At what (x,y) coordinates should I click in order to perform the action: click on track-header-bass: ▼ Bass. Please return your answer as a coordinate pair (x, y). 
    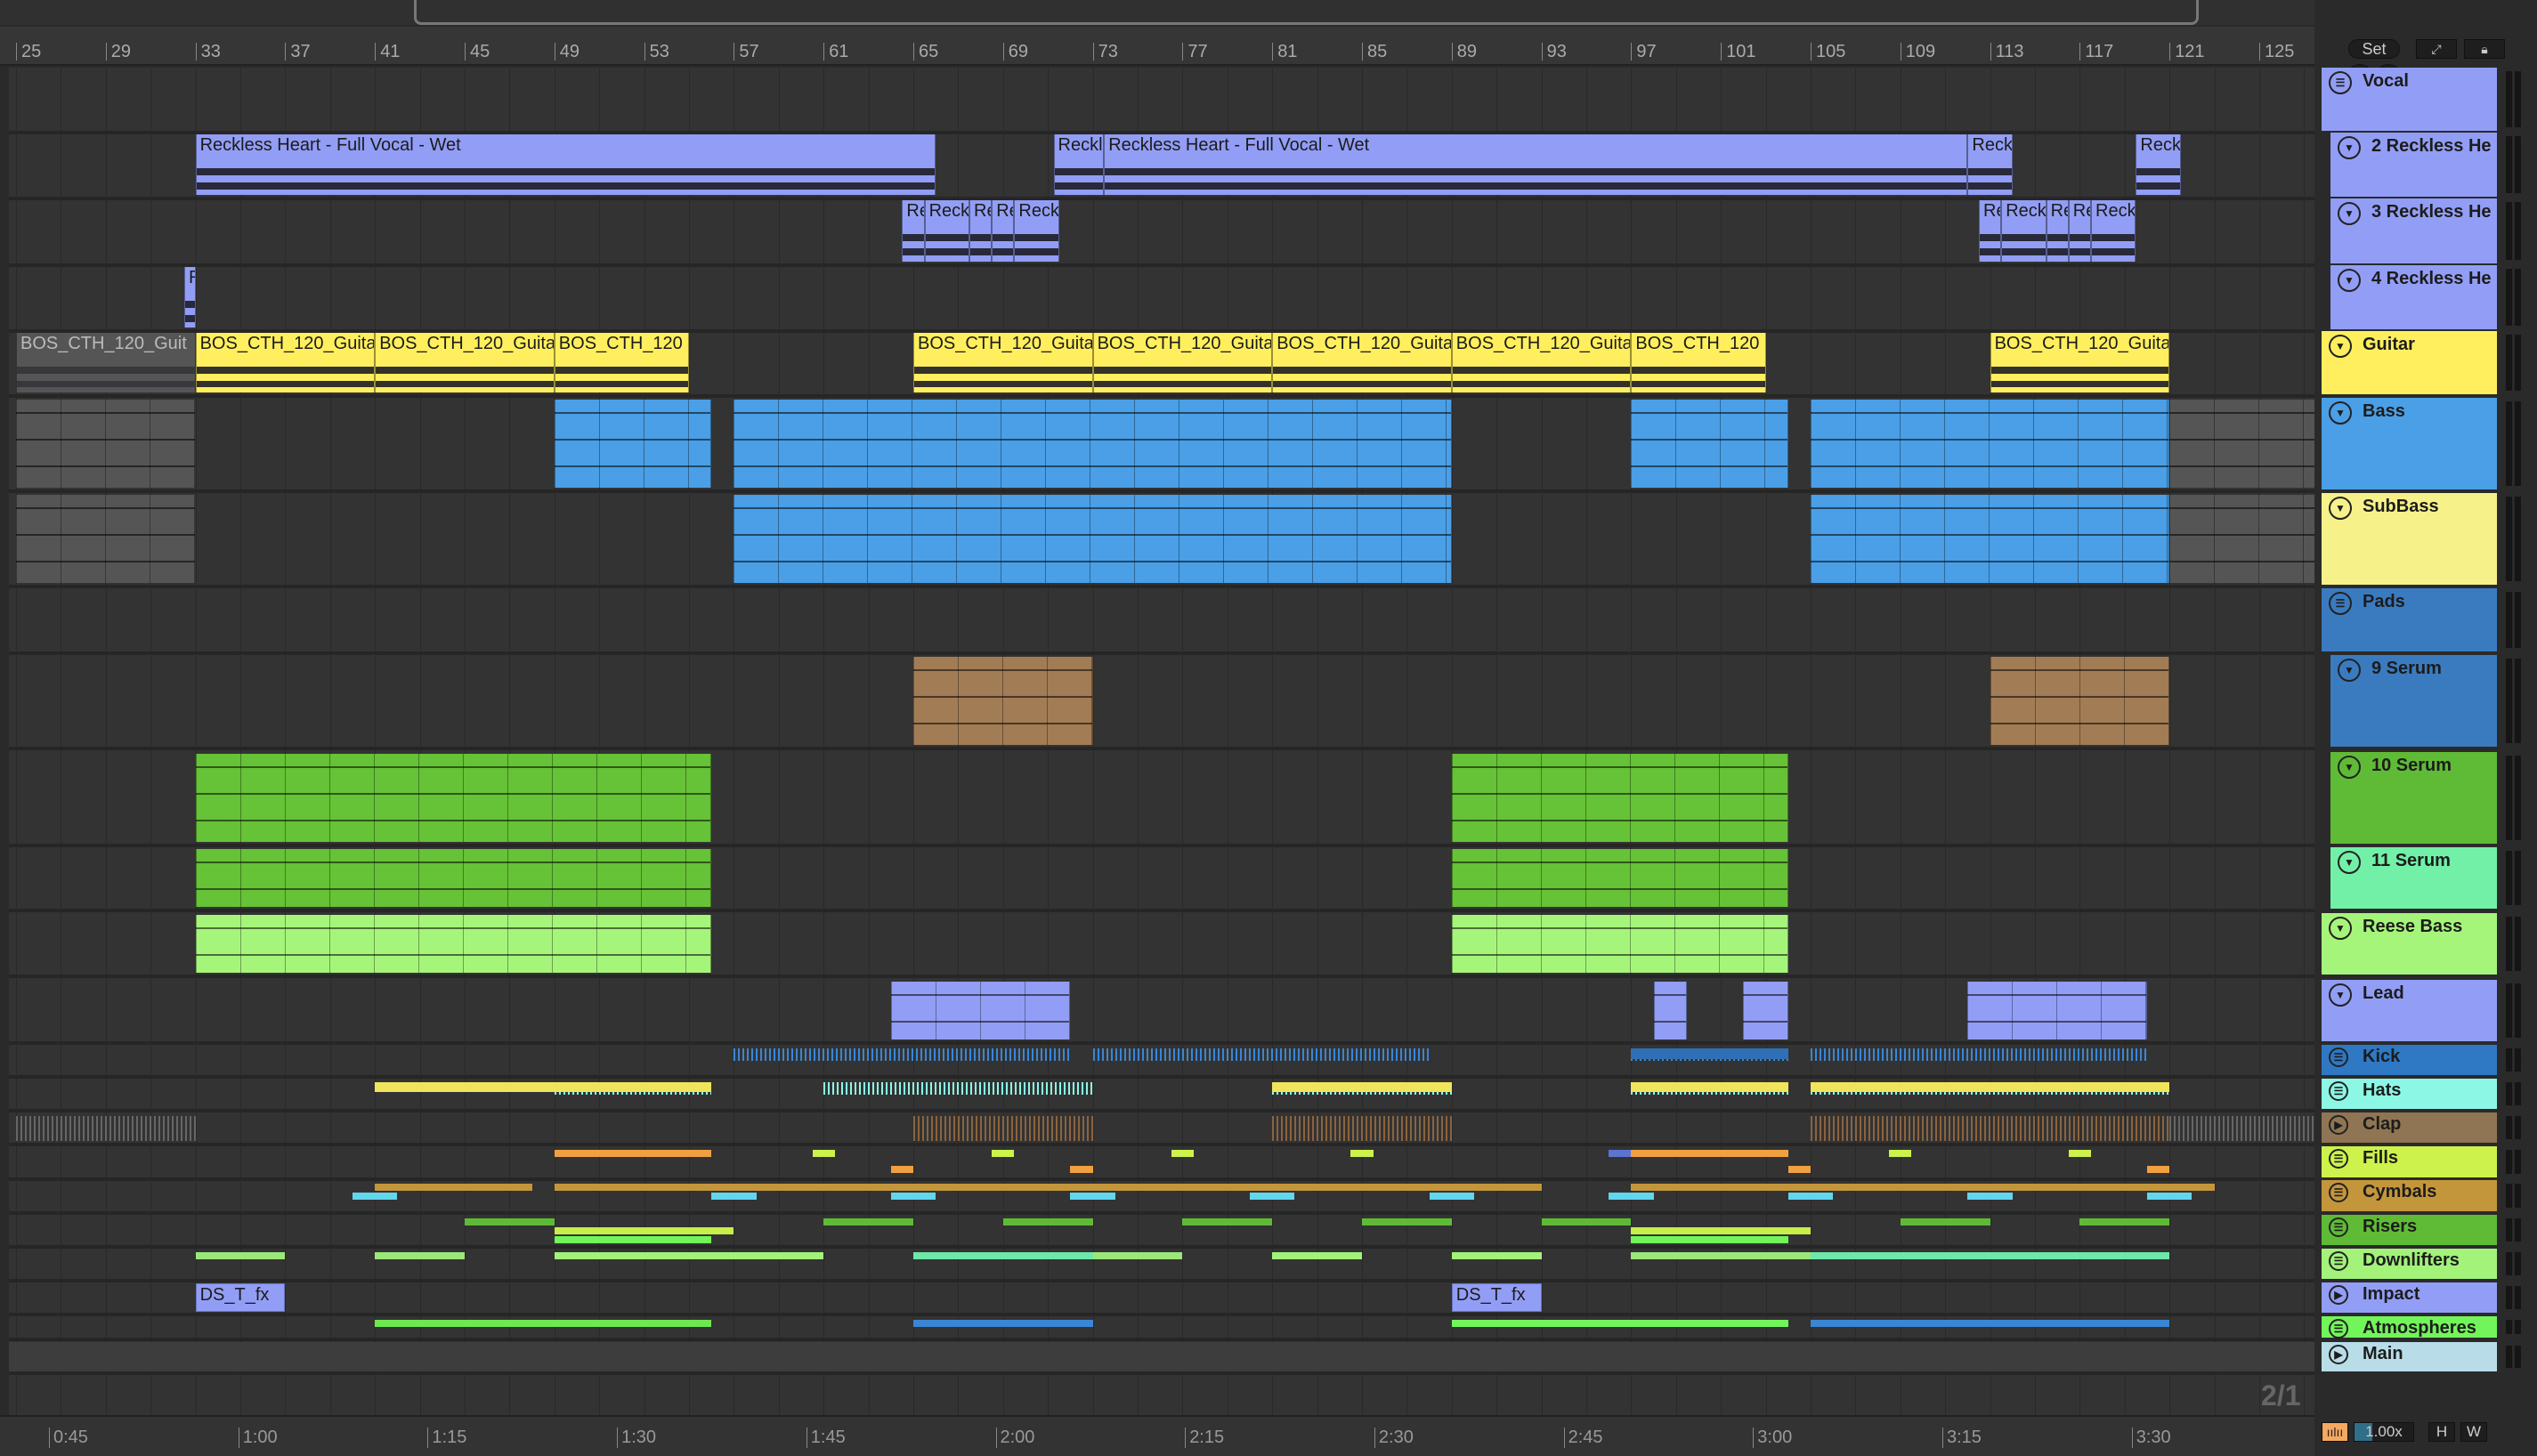
    Looking at the image, I should click on (2409, 443).